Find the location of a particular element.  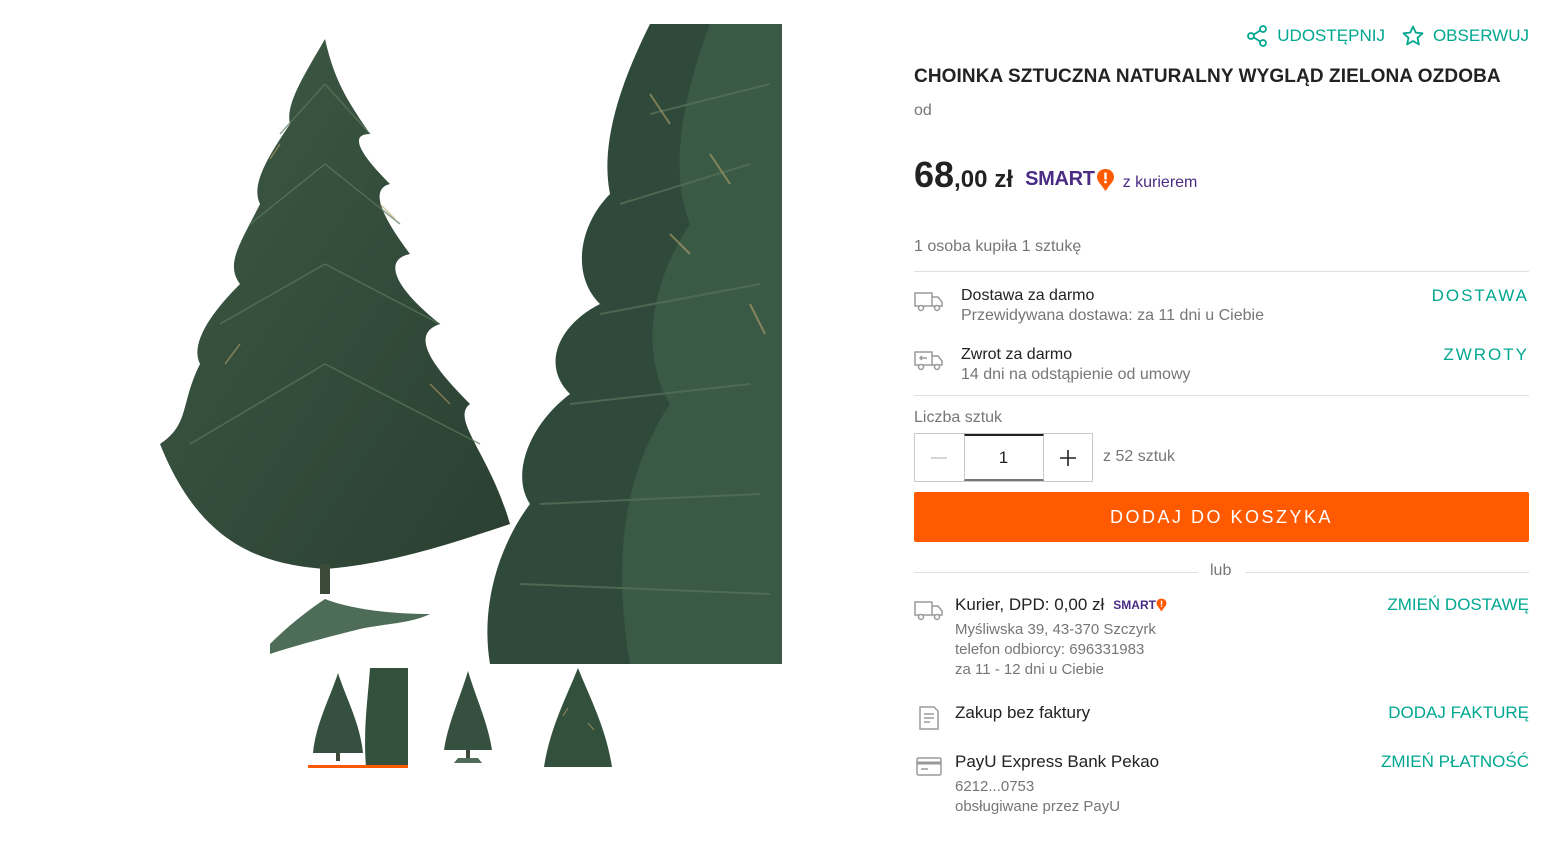

top-actions: UDOSTĘPNIJ OBSERWUJ is located at coordinates (1387, 36).